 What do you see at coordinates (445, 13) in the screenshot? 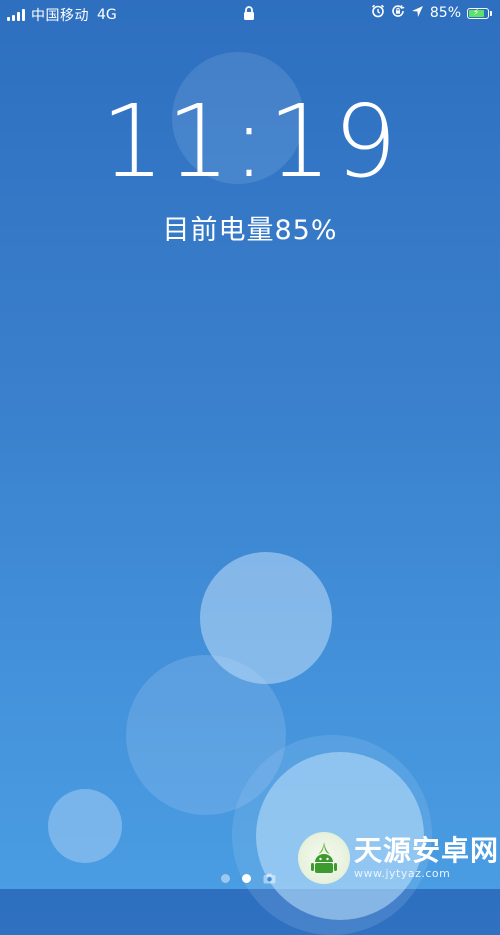
I see `battery-percent: 85%` at bounding box center [445, 13].